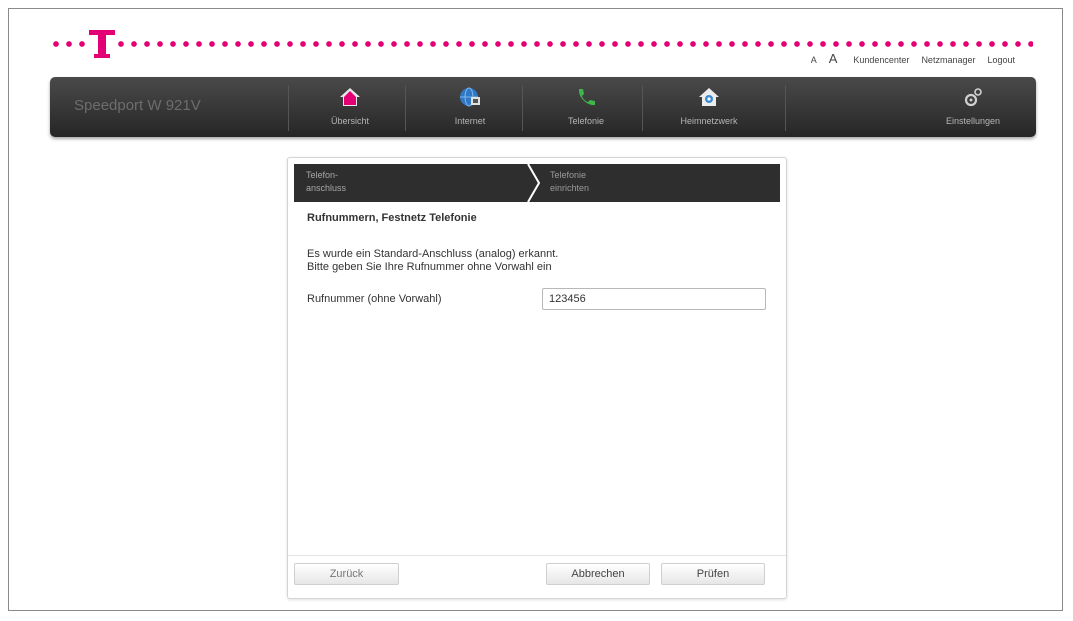 The image size is (1073, 621). I want to click on cancel-button: Abbrechen, so click(598, 574).